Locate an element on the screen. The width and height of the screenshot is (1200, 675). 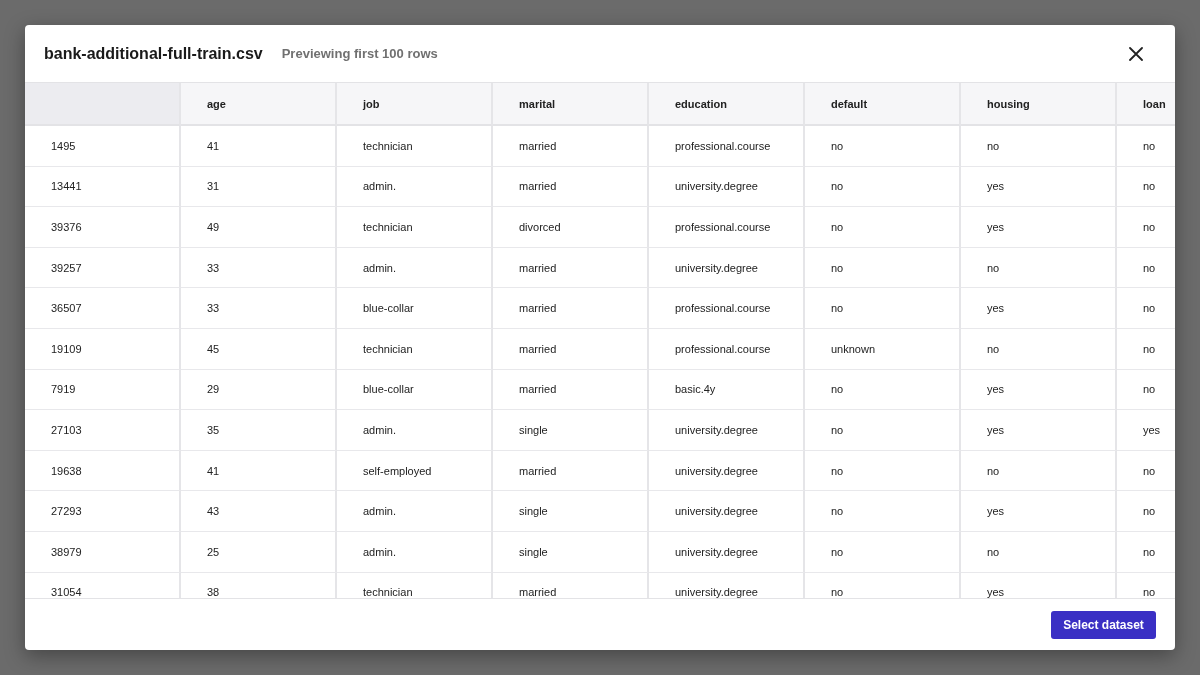
row-index-cell: 27103 is located at coordinates (103, 430).